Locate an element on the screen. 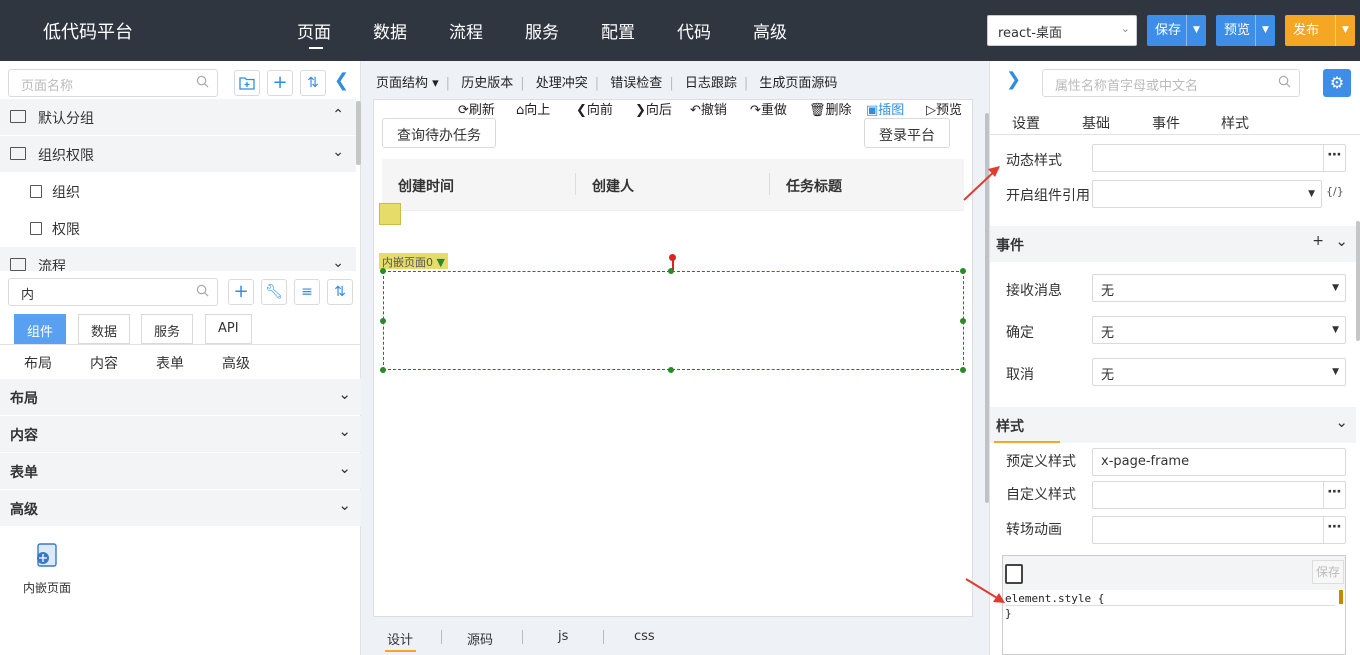 The height and width of the screenshot is (655, 1360). query-todo-button: 查询待办任务 is located at coordinates (439, 133).